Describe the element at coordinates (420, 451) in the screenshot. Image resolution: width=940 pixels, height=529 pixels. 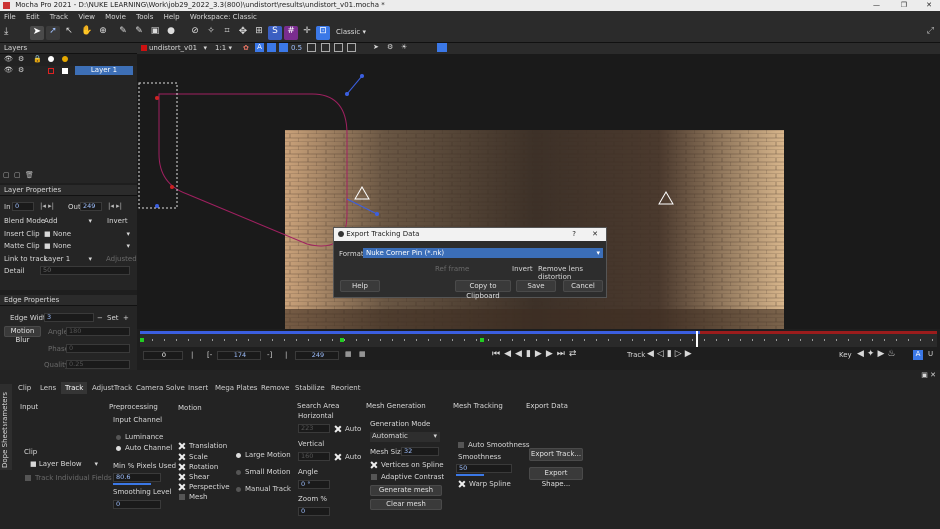
I see `mesh-size-field: 32` at that location.